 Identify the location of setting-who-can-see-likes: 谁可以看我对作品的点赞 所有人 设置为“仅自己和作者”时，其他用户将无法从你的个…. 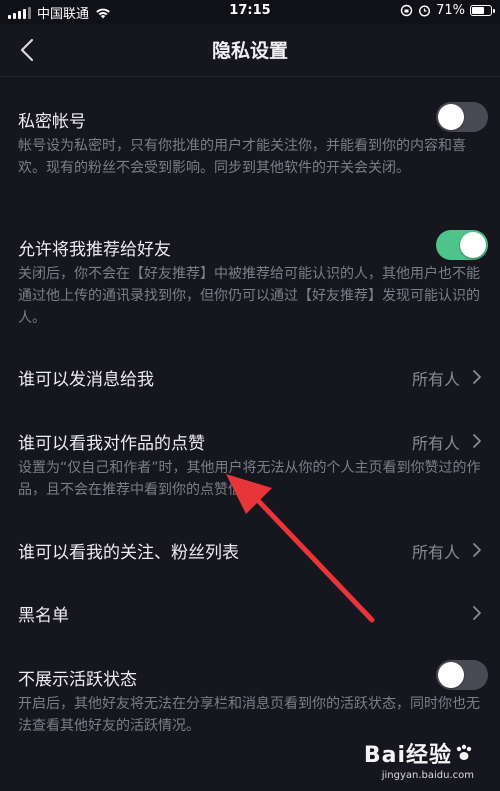
(250, 460).